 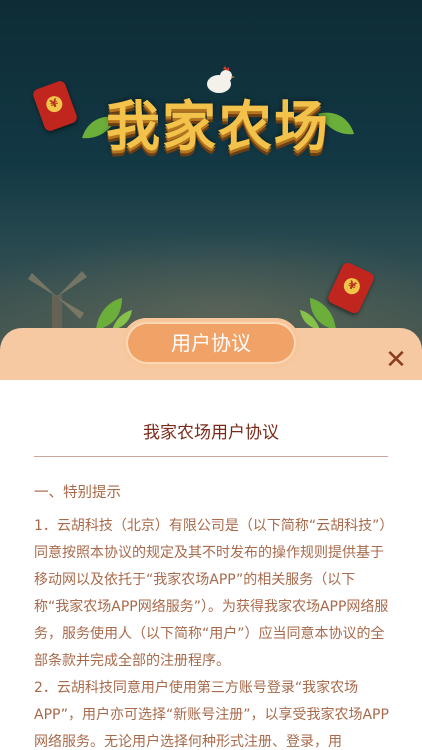 I want to click on logo-title: 我家农场, so click(x=218, y=126).